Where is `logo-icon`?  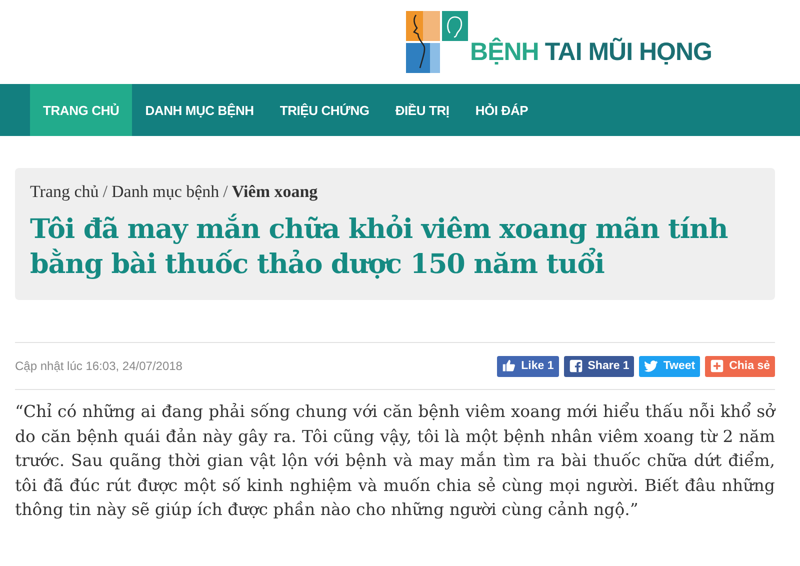 logo-icon is located at coordinates (437, 42).